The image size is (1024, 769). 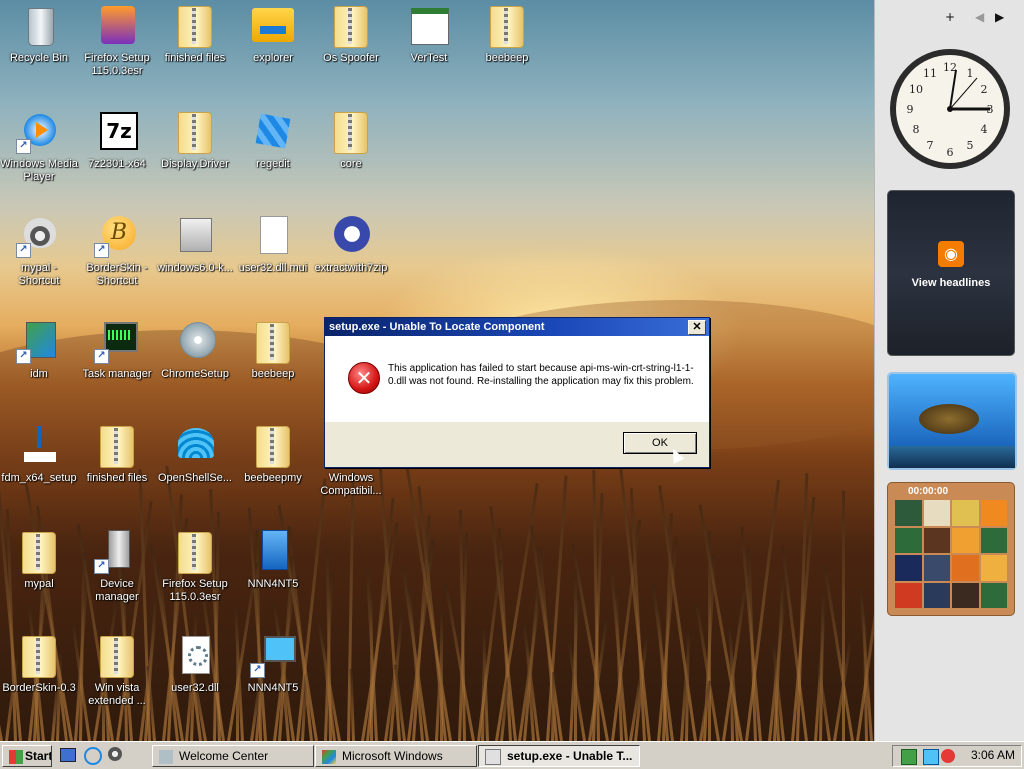 What do you see at coordinates (117, 341) in the screenshot?
I see `task-manager-icon: ↗` at bounding box center [117, 341].